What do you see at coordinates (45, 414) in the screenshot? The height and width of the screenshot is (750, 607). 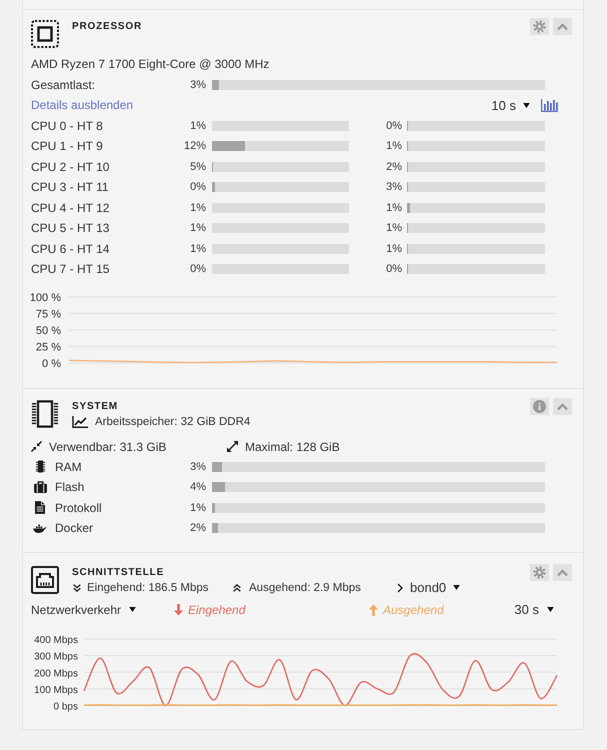 I see `memory-module-icon` at bounding box center [45, 414].